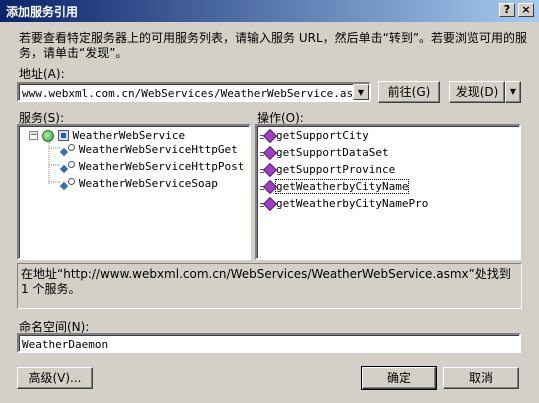  Describe the element at coordinates (352, 203) in the screenshot. I see `list-item-label: getWeatherbyCityNamePro` at that location.